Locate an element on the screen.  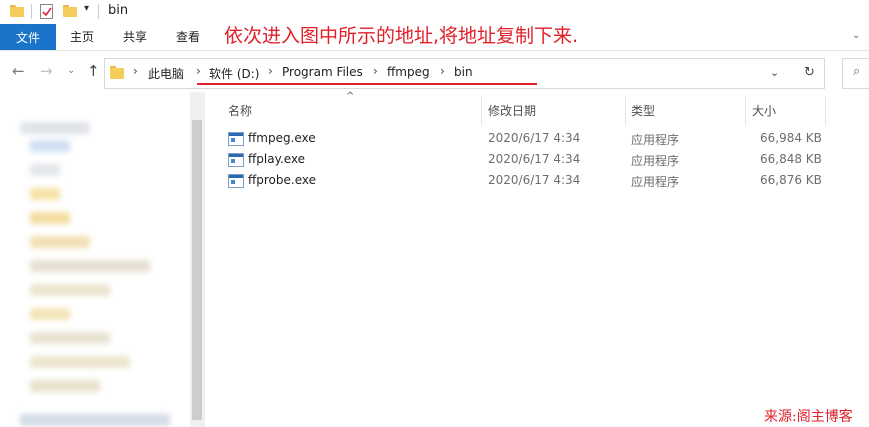
column-header-type: 类型 is located at coordinates (643, 110).